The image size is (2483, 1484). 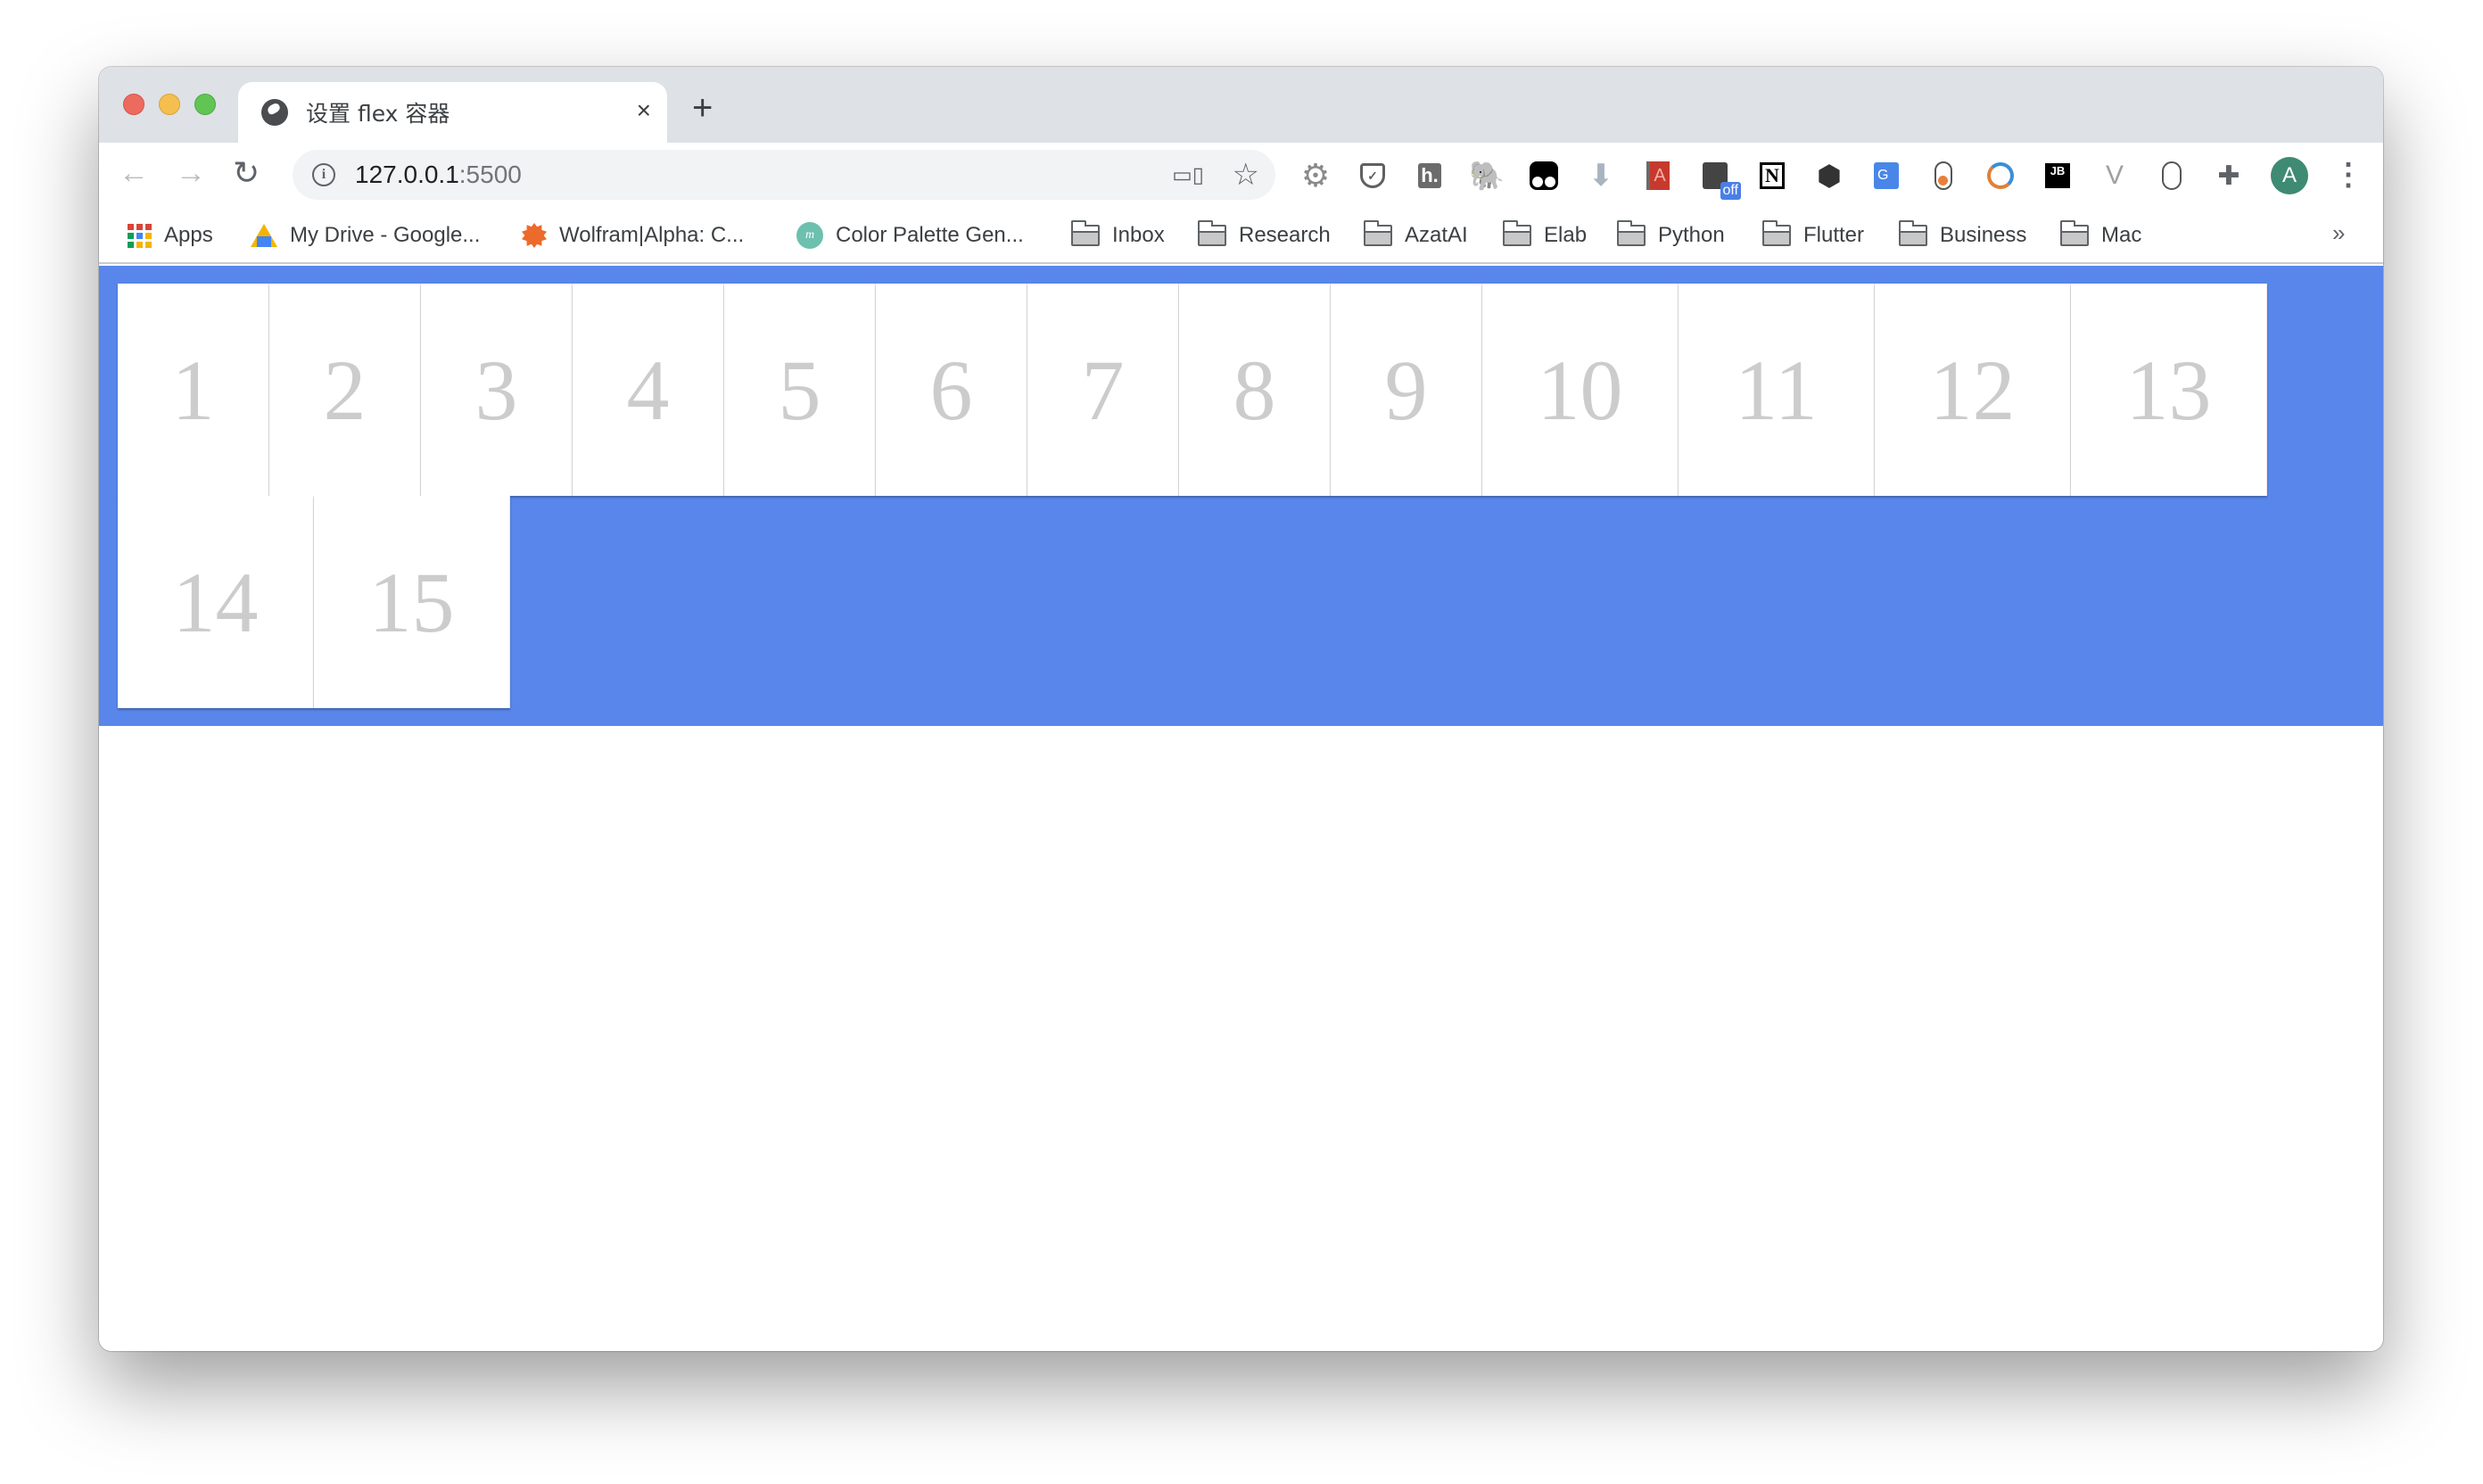 I want to click on mouse-glyph, so click(x=2172, y=175).